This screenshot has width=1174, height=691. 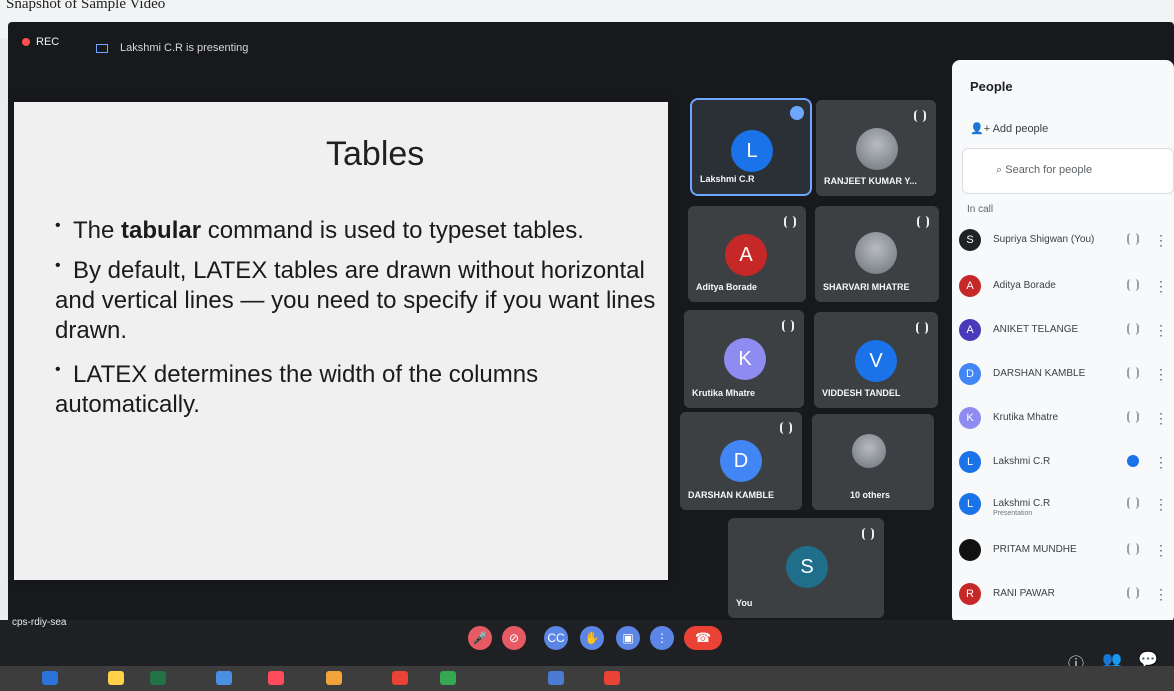 I want to click on meeting-code: cps-rdiy-sea, so click(x=39, y=622).